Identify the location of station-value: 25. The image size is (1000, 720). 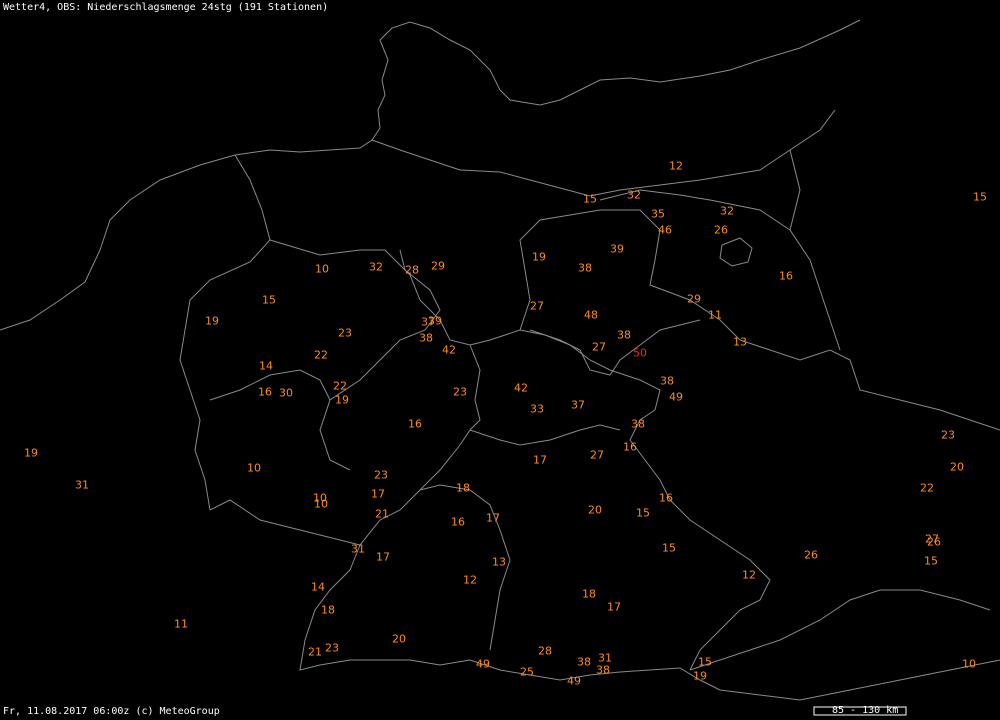
(527, 672).